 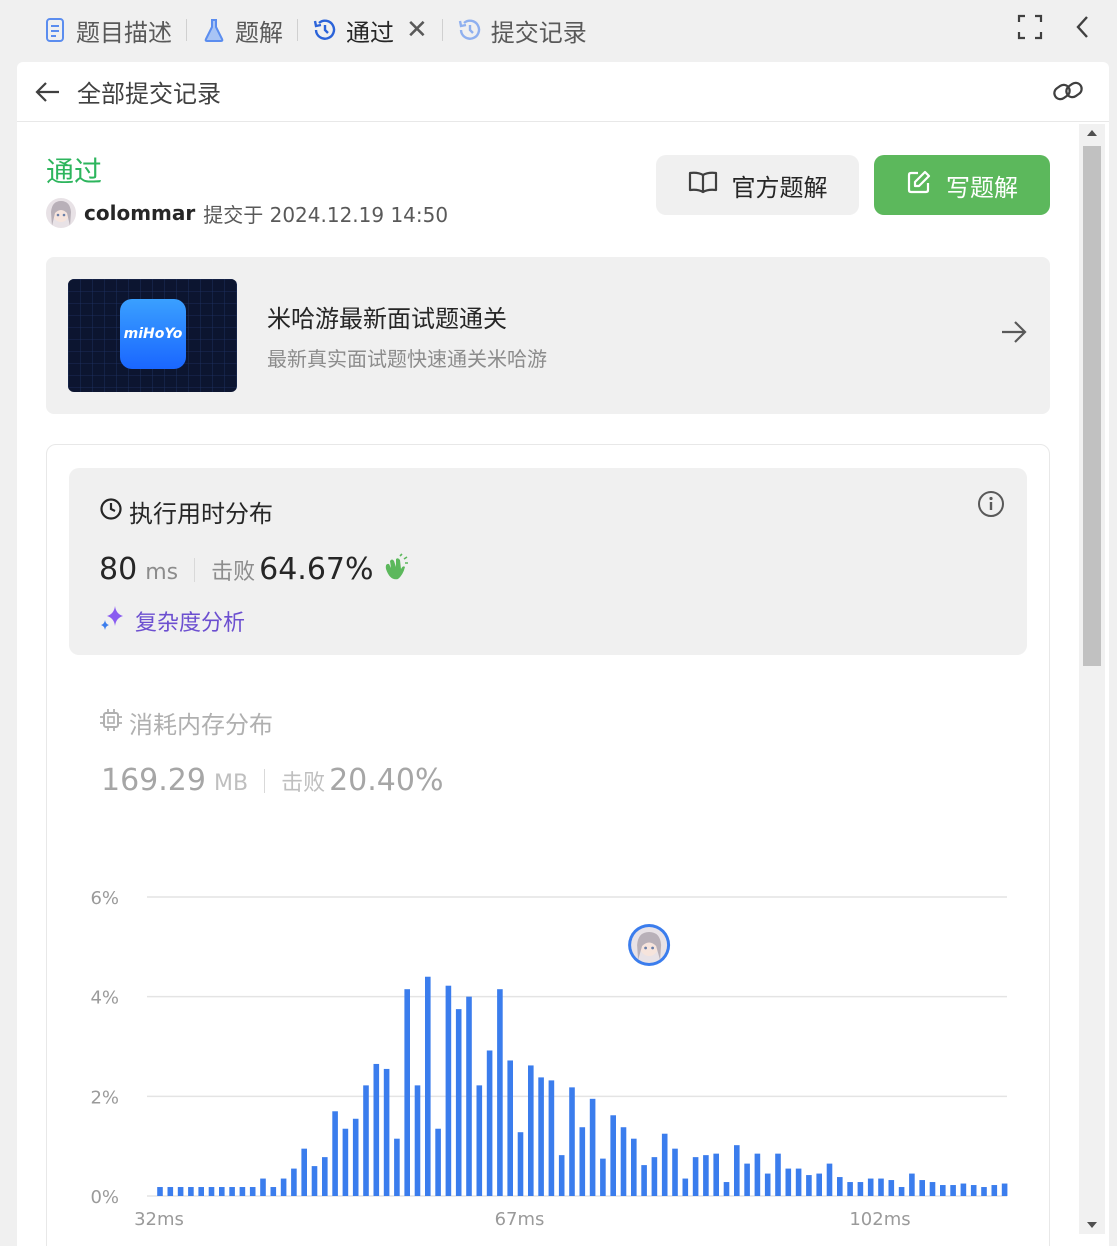 What do you see at coordinates (61, 213) in the screenshot?
I see `avatar` at bounding box center [61, 213].